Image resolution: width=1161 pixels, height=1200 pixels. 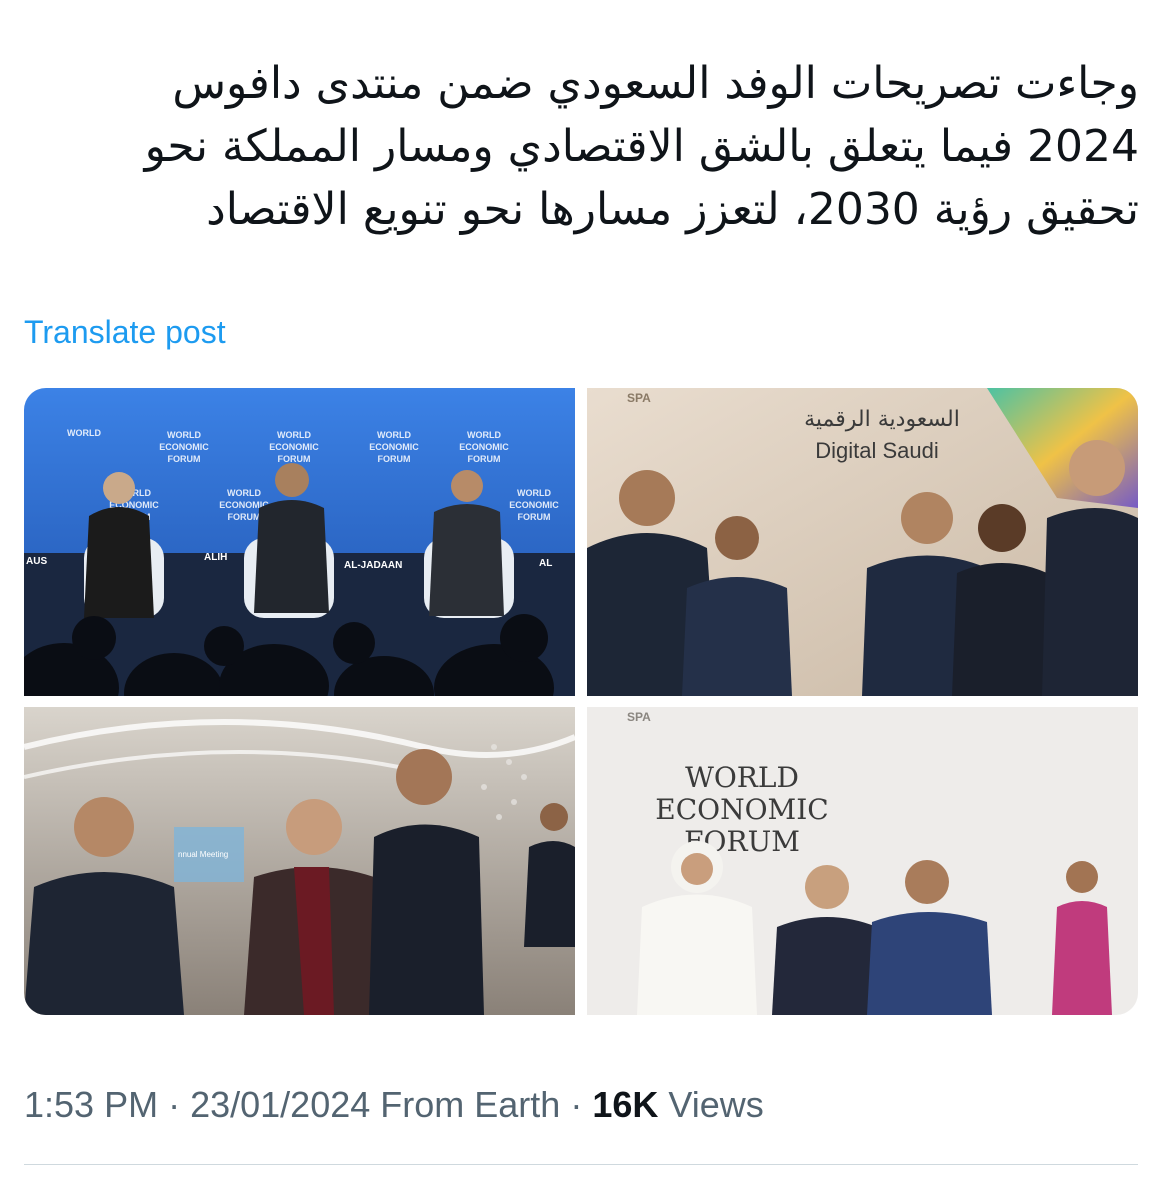 I want to click on post-time: 1:53 PM, so click(x=91, y=1104).